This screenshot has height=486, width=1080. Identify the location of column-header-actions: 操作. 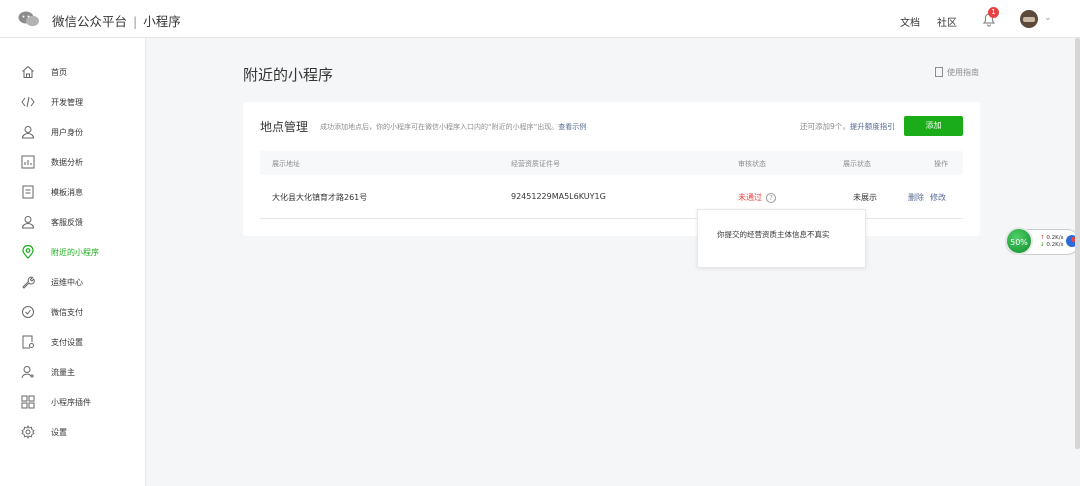
(941, 164).